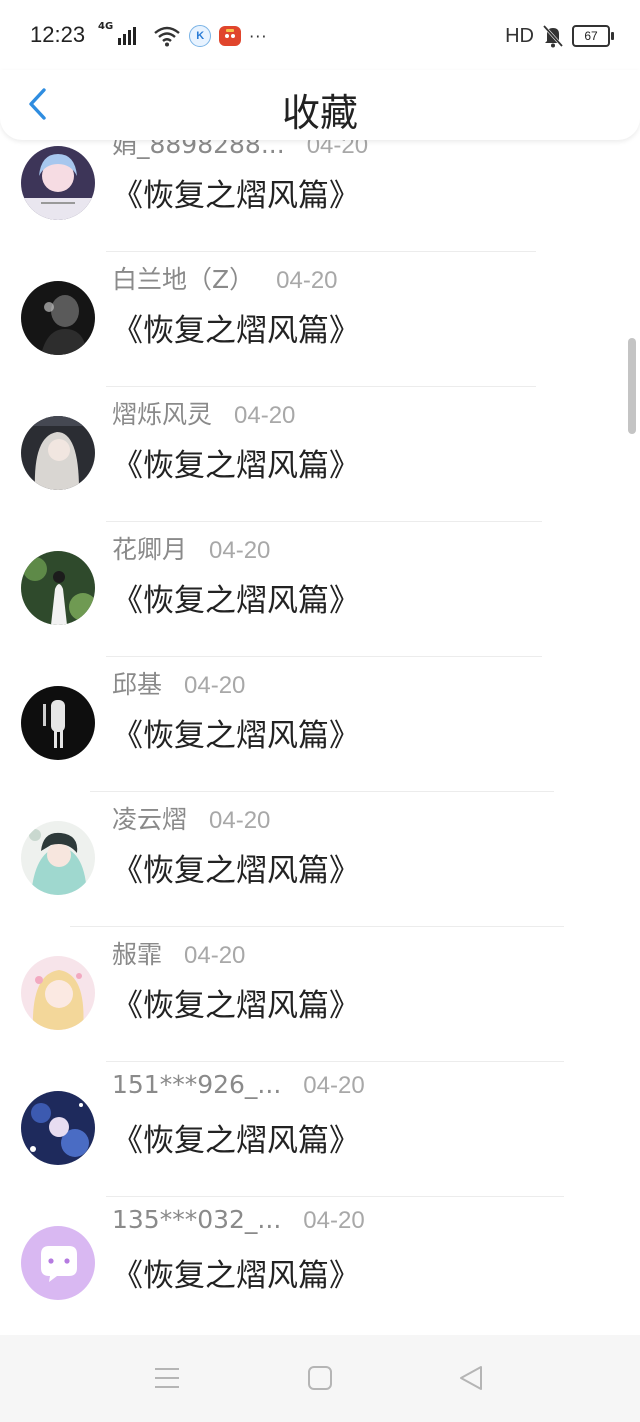 Image resolution: width=640 pixels, height=1422 pixels. I want to click on item-meta: 白兰地（Z） 04-20, so click(225, 277).